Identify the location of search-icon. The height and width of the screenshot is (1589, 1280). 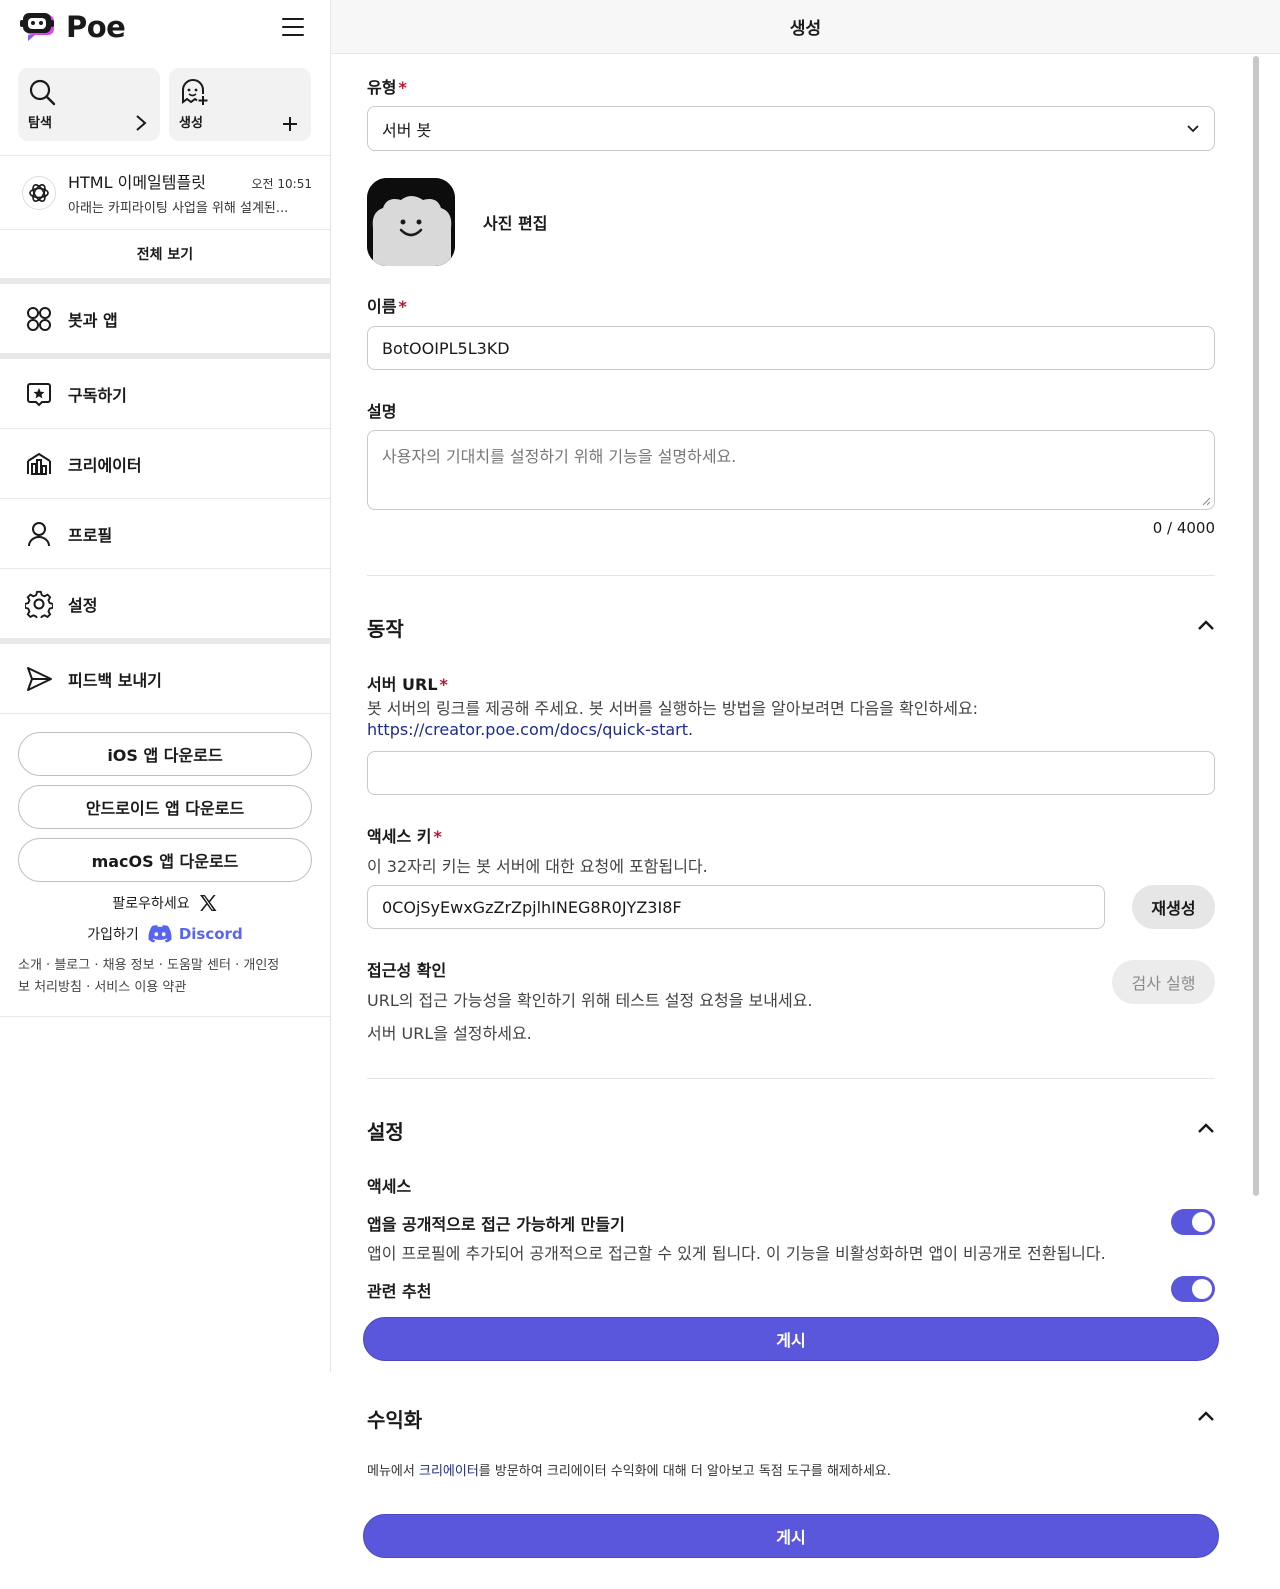
(42, 92).